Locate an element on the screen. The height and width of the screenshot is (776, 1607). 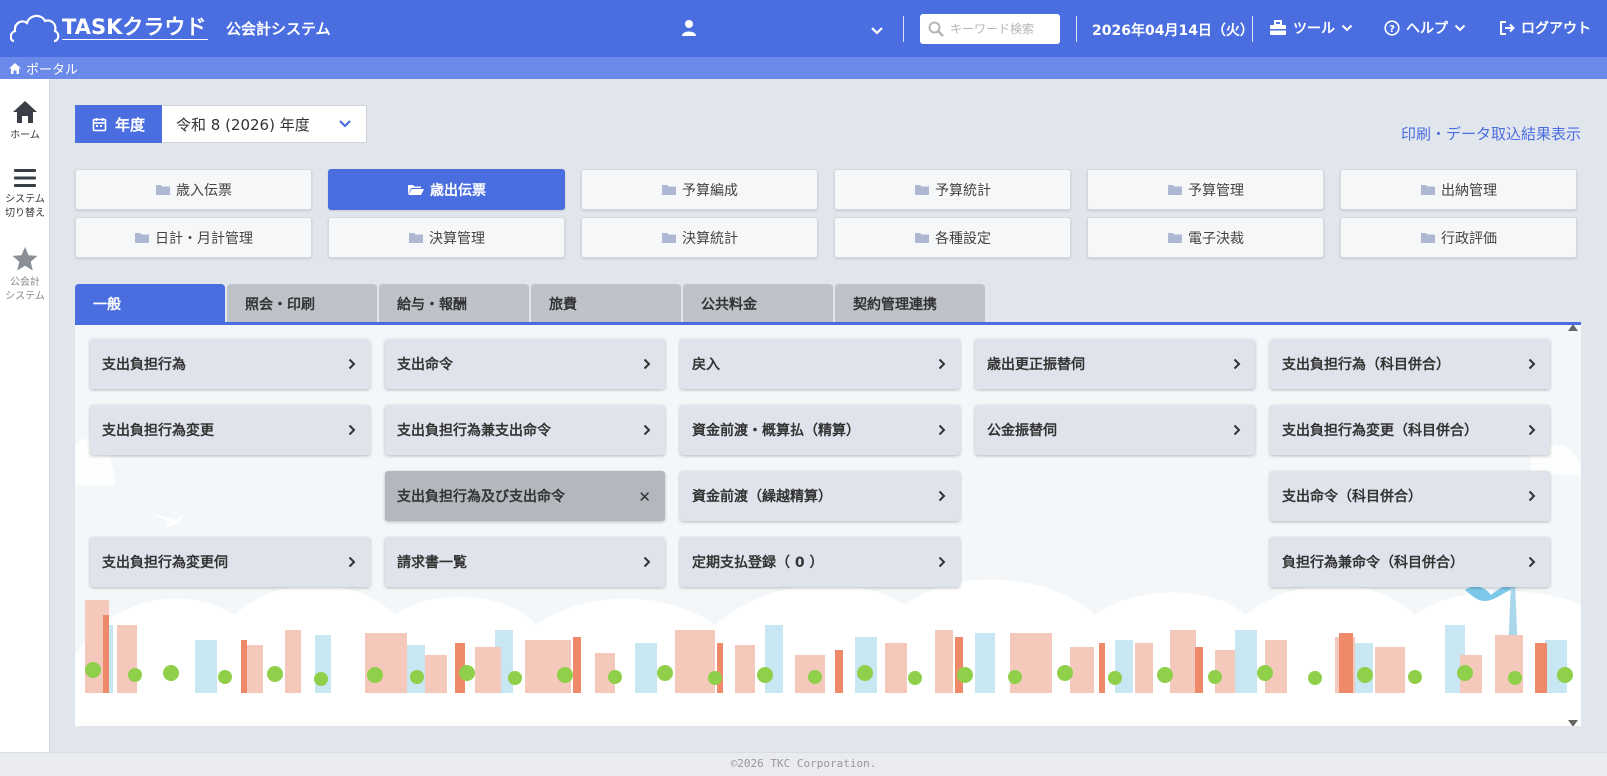
scroll-up-arrow-icon is located at coordinates (1573, 328).